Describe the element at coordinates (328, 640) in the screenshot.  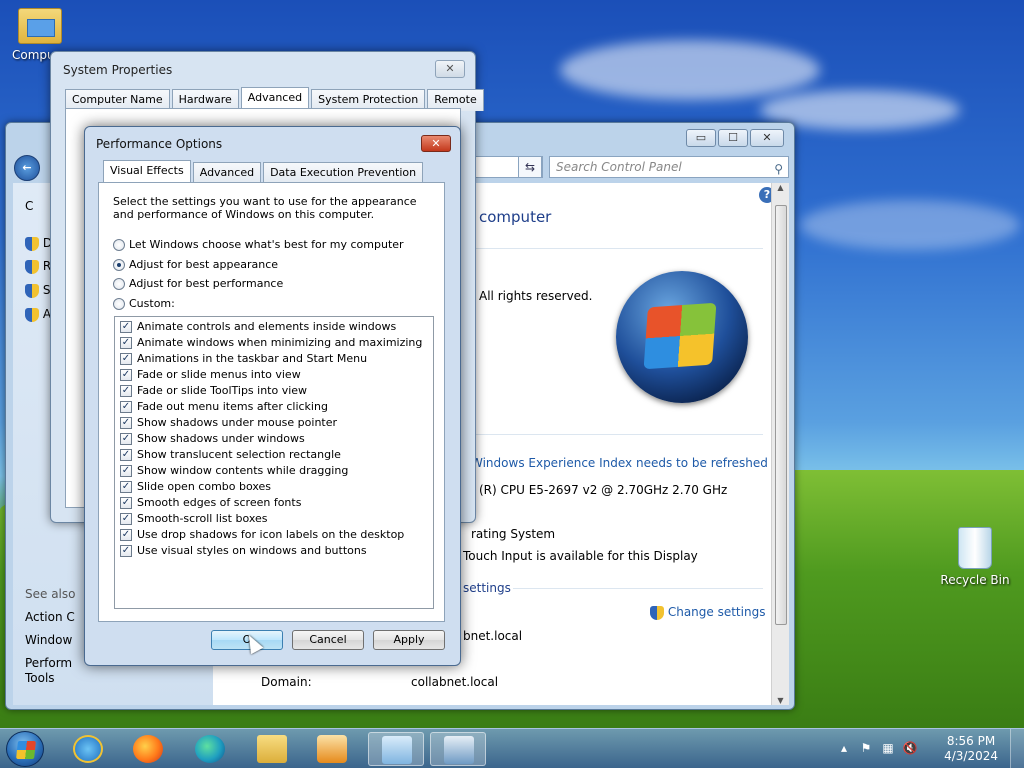
I see `cancel-button: Cancel` at that location.